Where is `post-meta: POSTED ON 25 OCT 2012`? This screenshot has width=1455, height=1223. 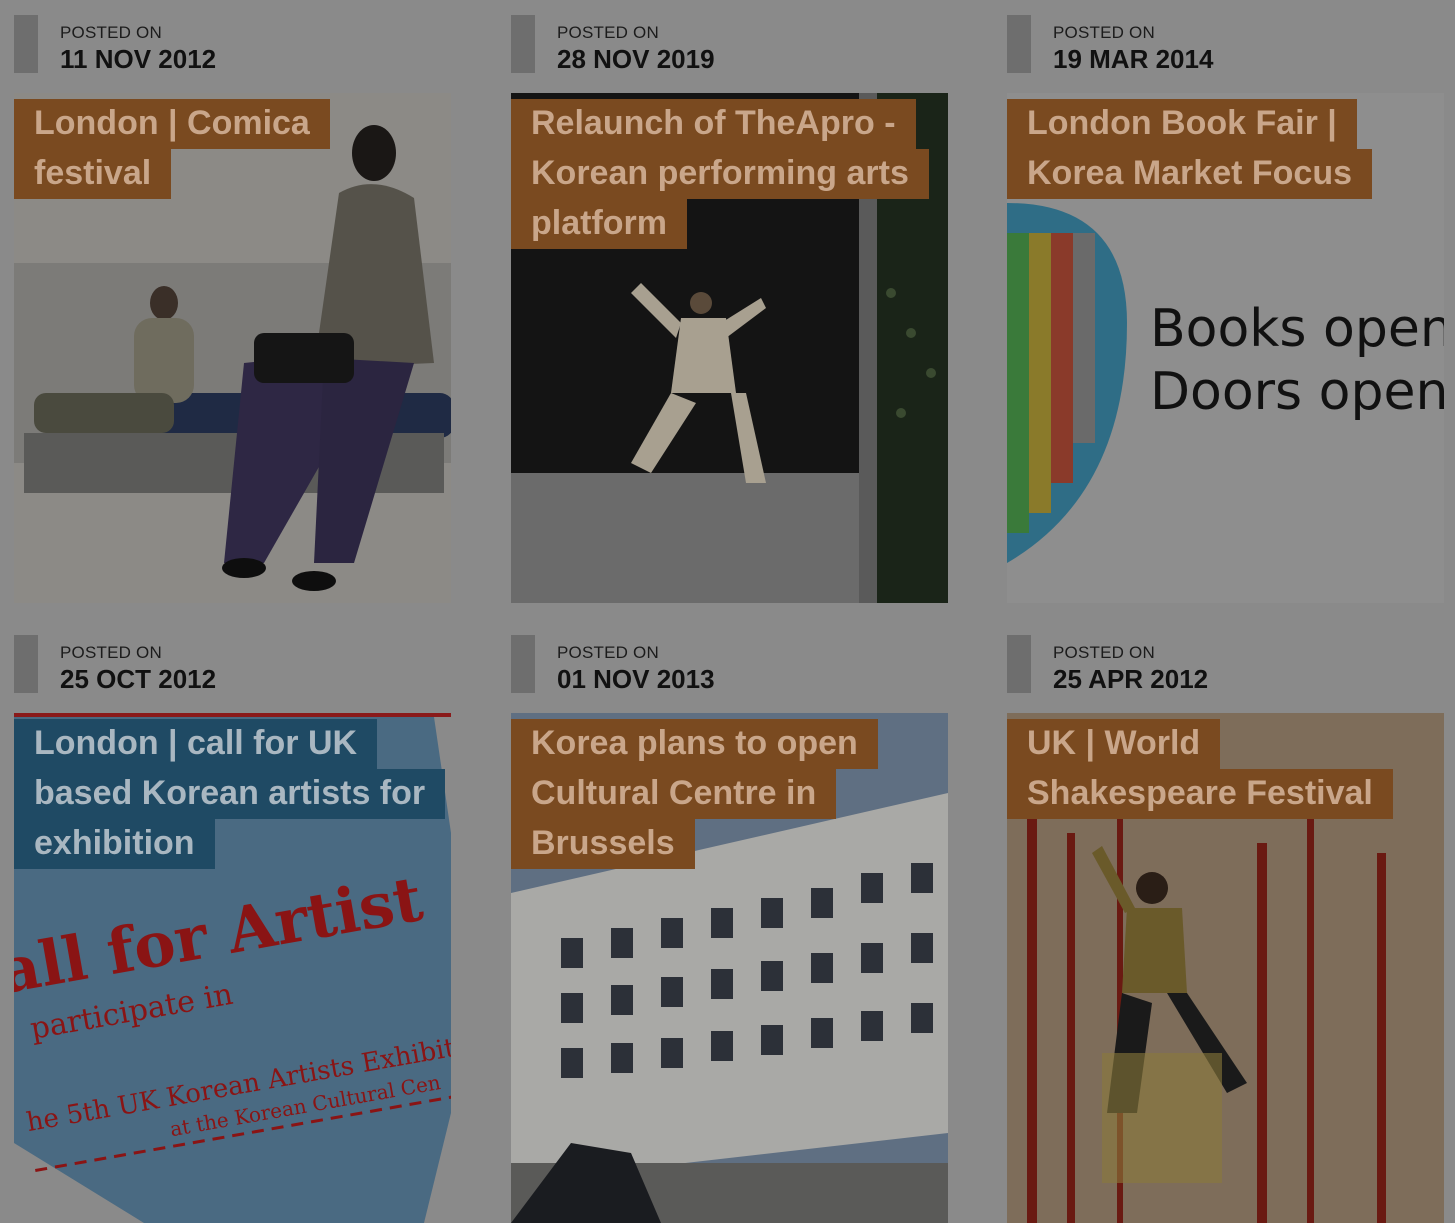 post-meta: POSTED ON 25 OCT 2012 is located at coordinates (232, 665).